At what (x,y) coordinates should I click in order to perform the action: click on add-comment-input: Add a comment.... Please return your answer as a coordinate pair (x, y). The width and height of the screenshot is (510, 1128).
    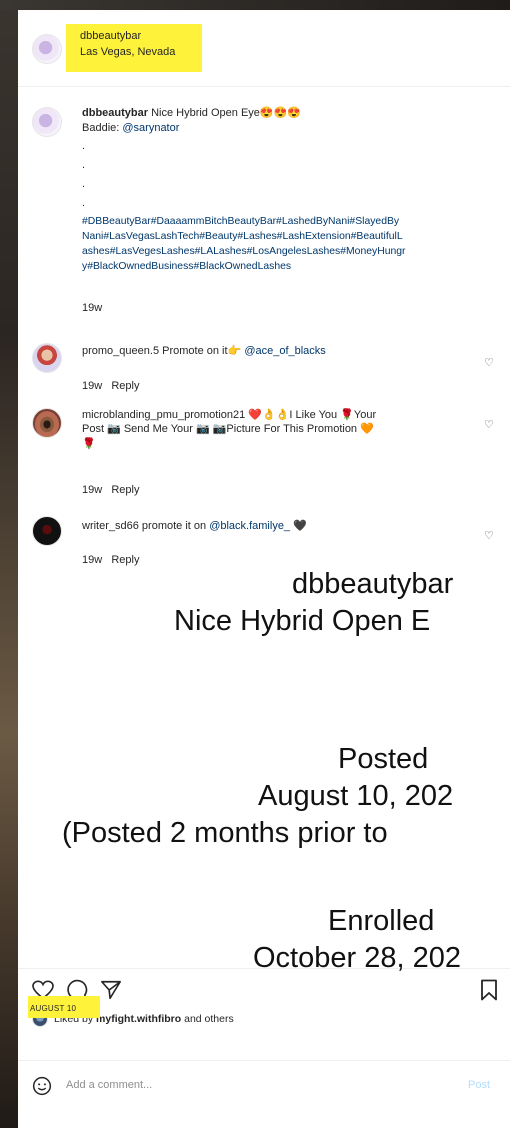
    Looking at the image, I should click on (109, 1085).